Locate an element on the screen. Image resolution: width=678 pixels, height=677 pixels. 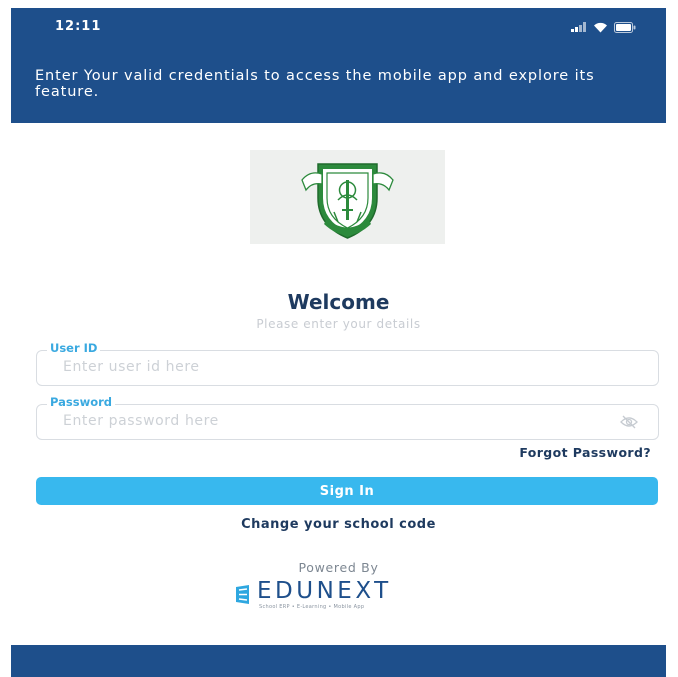
status-icons is located at coordinates (603, 27).